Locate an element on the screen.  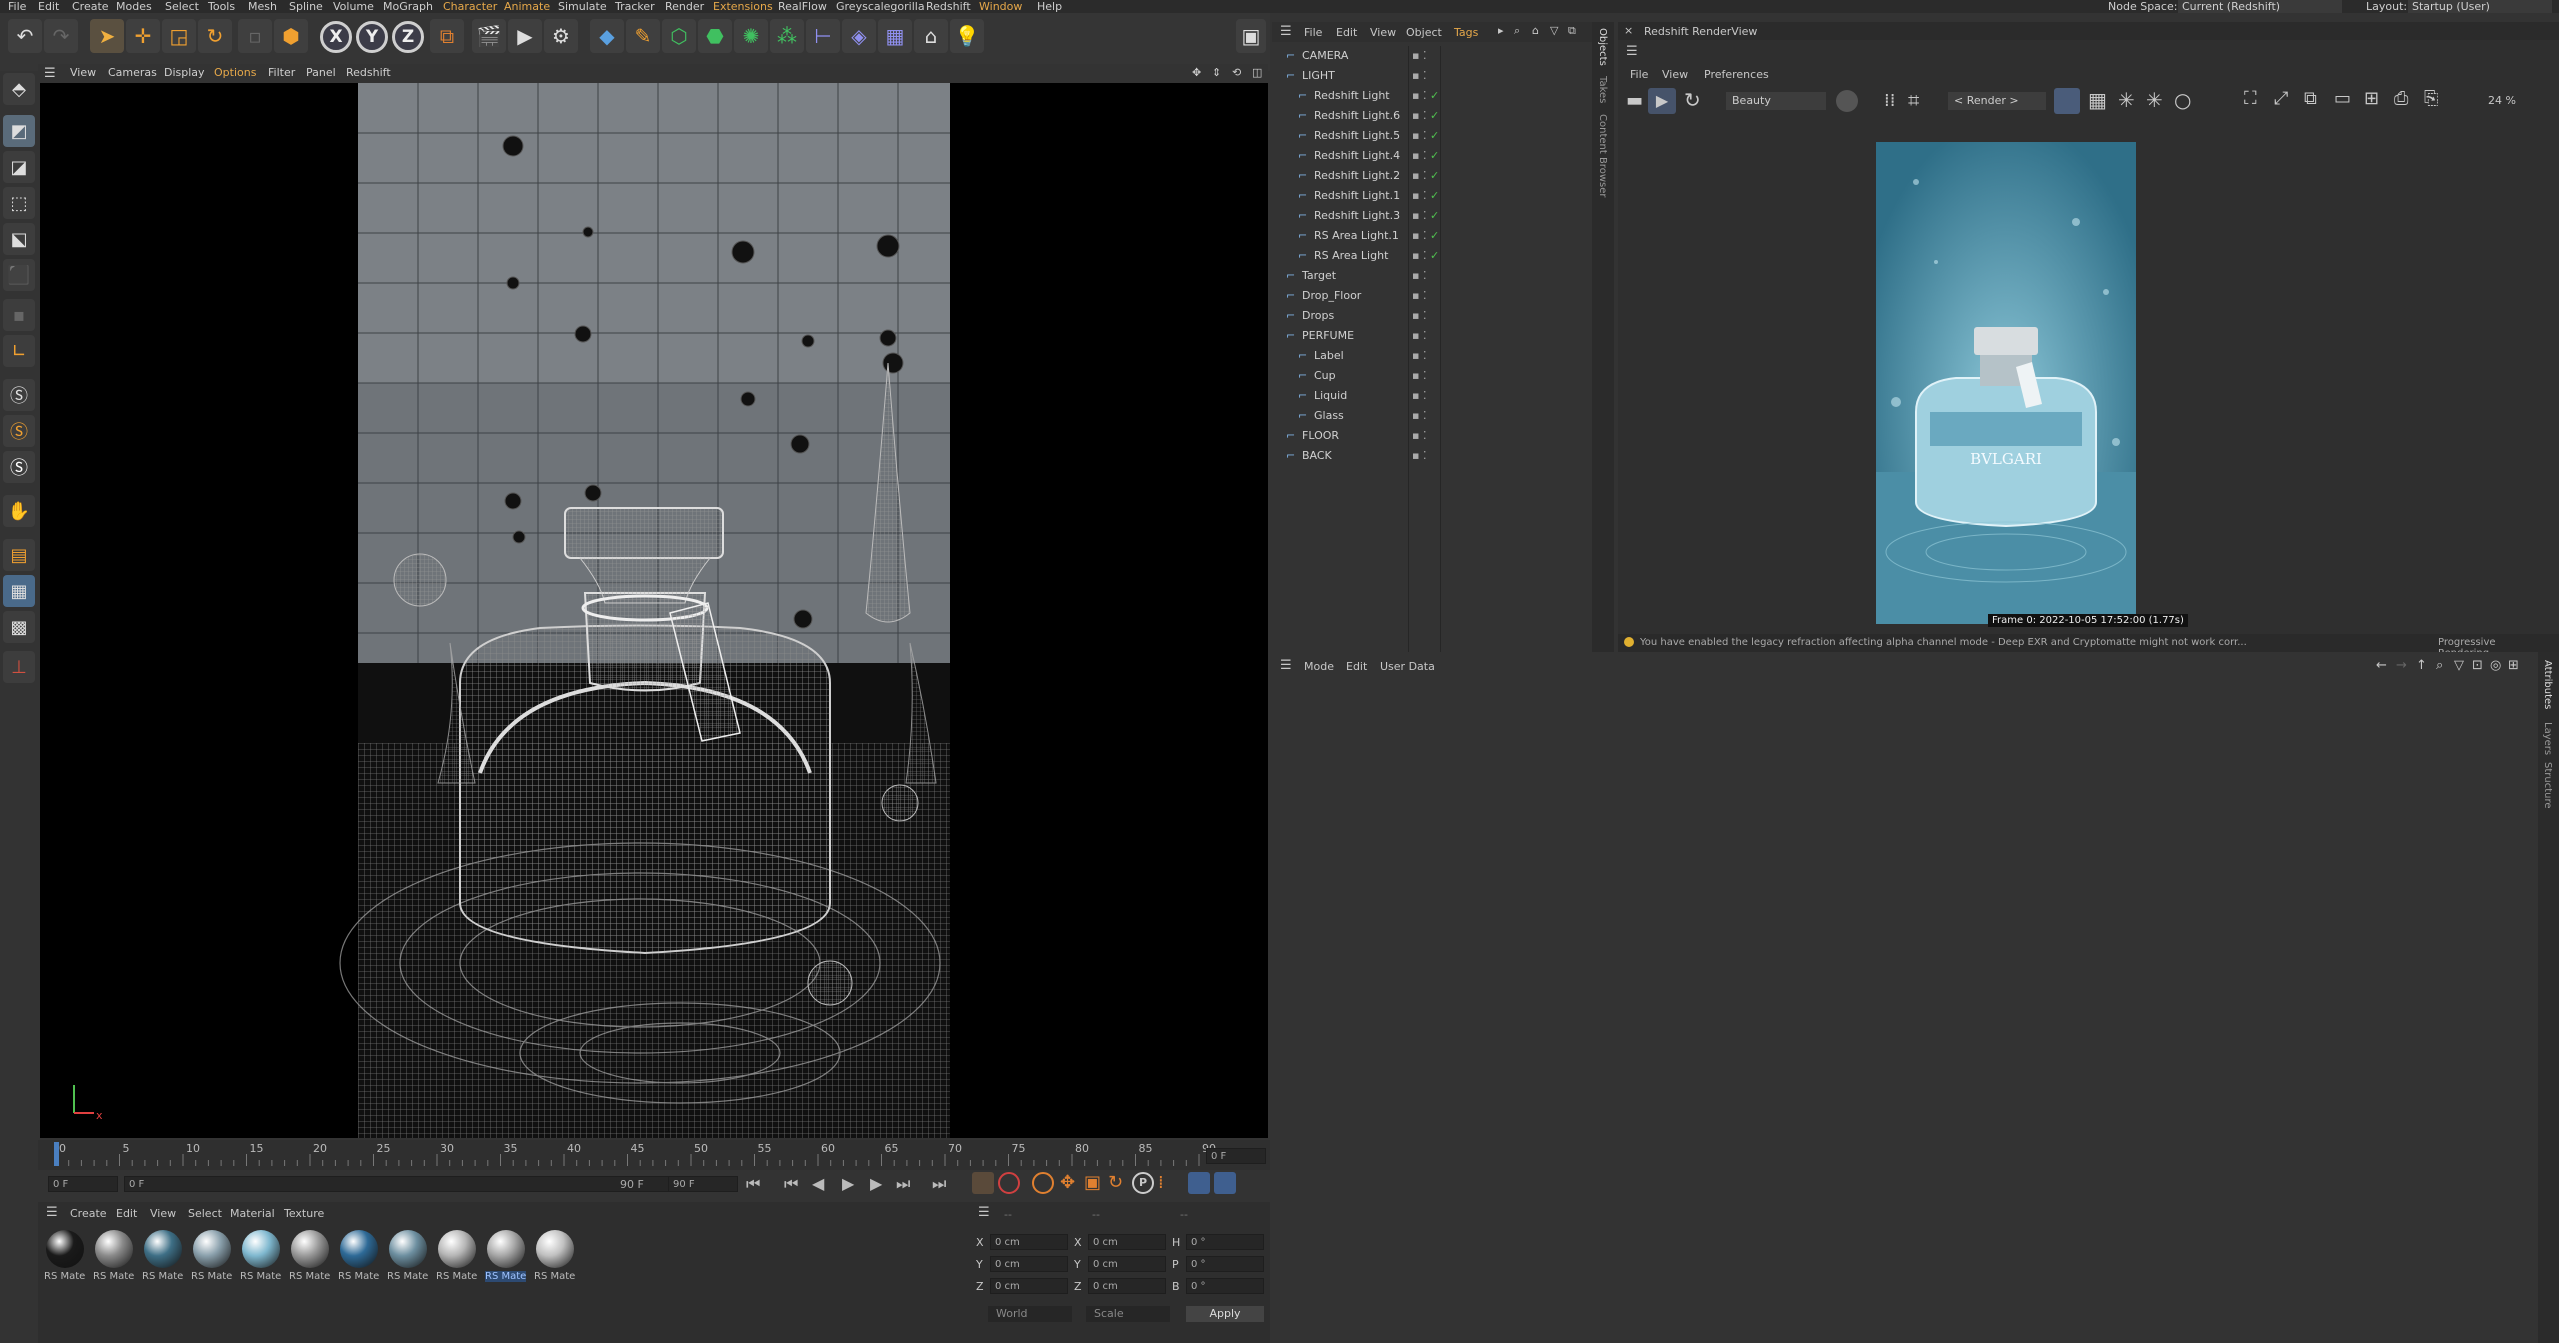
object-name: RS Area Light.1 is located at coordinates (1356, 236).